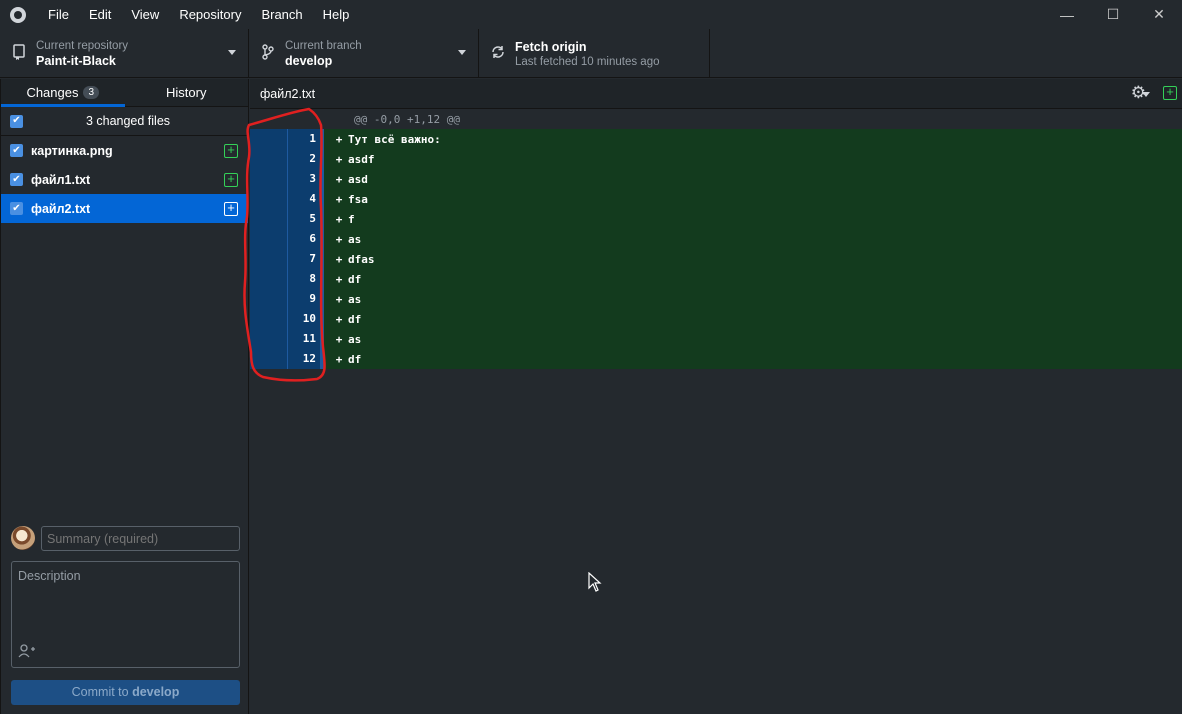 This screenshot has height=714, width=1182. What do you see at coordinates (716, 139) in the screenshot?
I see `diff-line: 1 + Тут всё важно:` at bounding box center [716, 139].